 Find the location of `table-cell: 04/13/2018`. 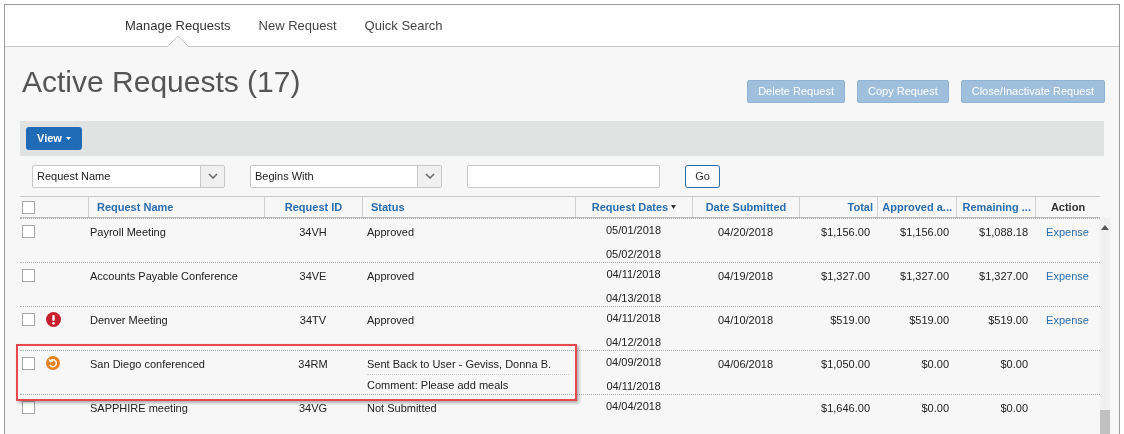

table-cell: 04/13/2018 is located at coordinates (633, 298).